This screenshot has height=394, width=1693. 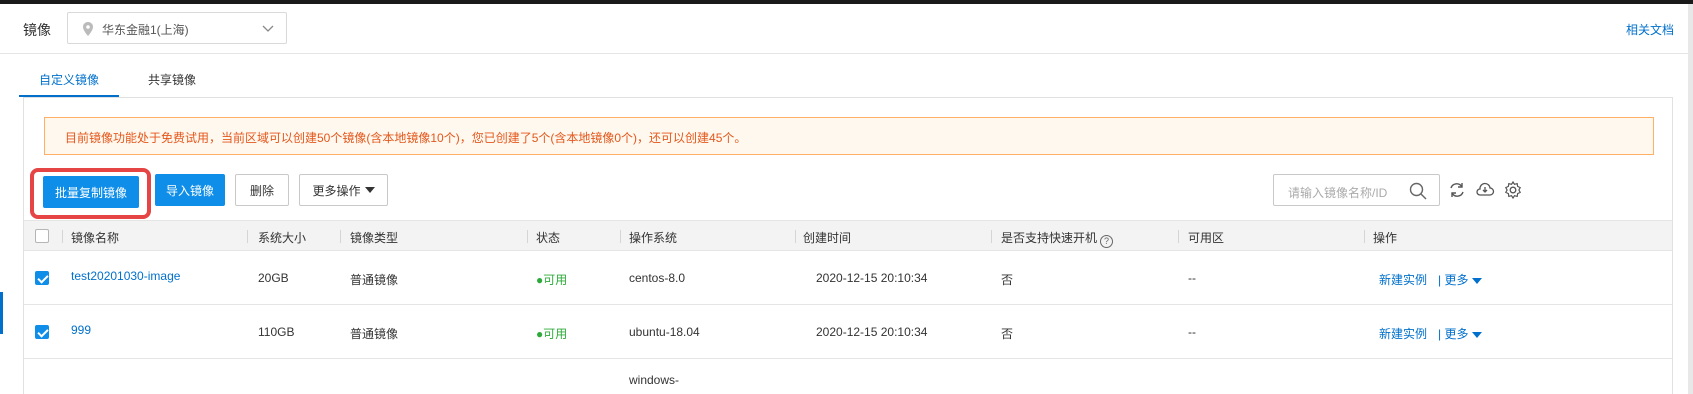 I want to click on column-header-fastboot: 是否支持快速开机?, so click(x=1057, y=238).